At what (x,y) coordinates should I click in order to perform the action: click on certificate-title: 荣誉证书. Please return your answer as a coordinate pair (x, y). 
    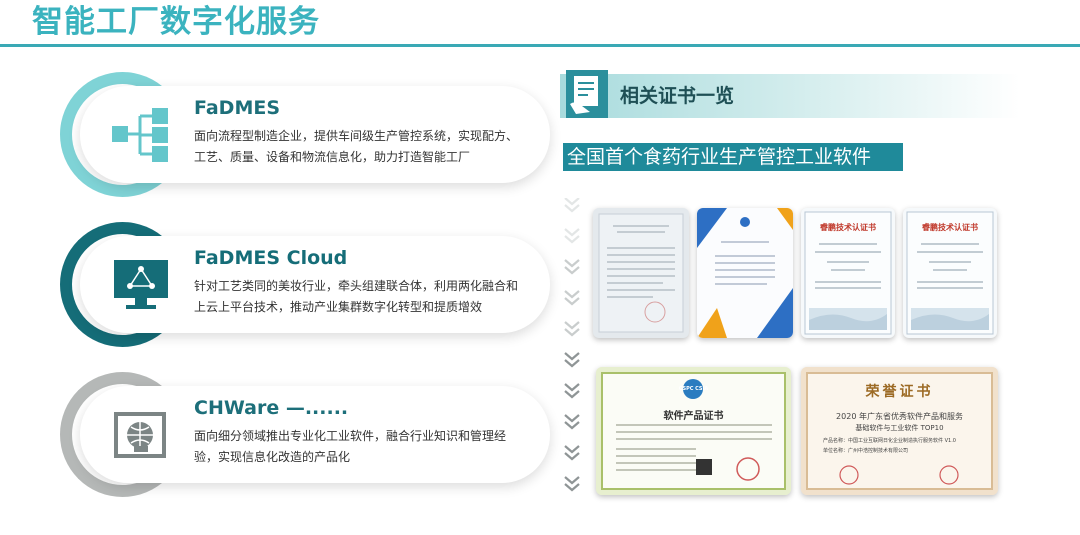
    Looking at the image, I should click on (899, 392).